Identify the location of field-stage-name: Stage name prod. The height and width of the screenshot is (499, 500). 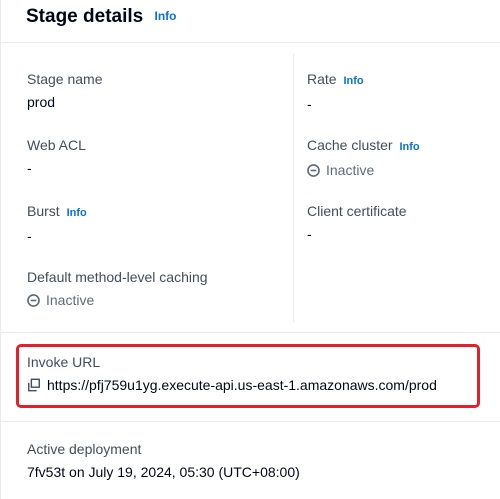
(65, 90).